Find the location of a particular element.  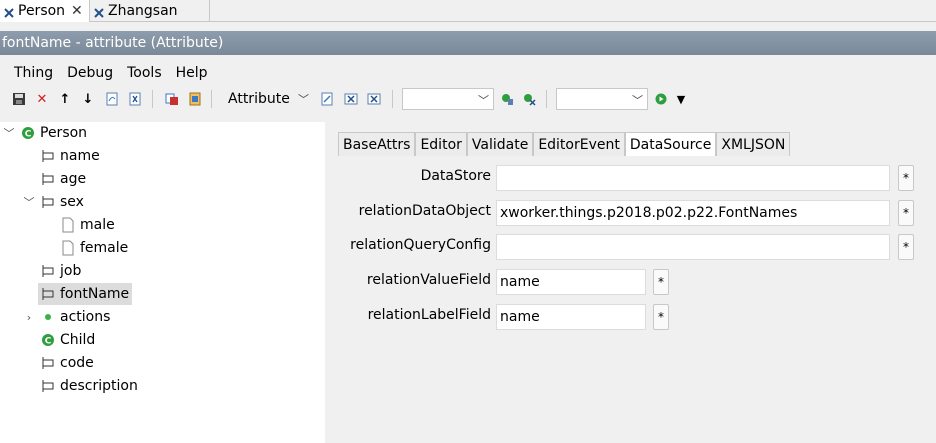

tree-node-label: fontName is located at coordinates (95, 294).